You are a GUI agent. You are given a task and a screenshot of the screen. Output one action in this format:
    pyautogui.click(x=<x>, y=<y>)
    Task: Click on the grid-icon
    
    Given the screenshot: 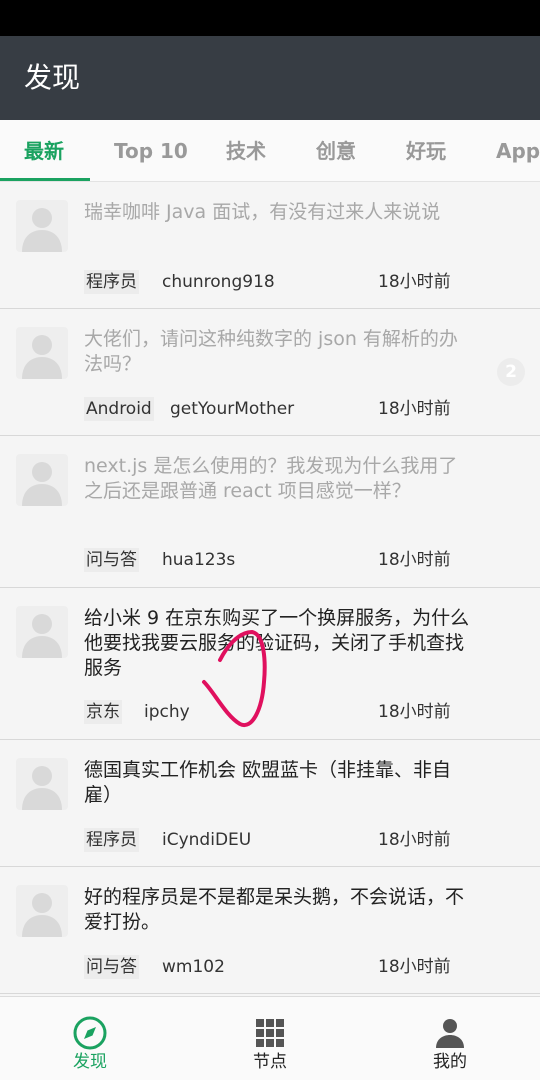 What is the action you would take?
    pyautogui.click(x=270, y=1033)
    